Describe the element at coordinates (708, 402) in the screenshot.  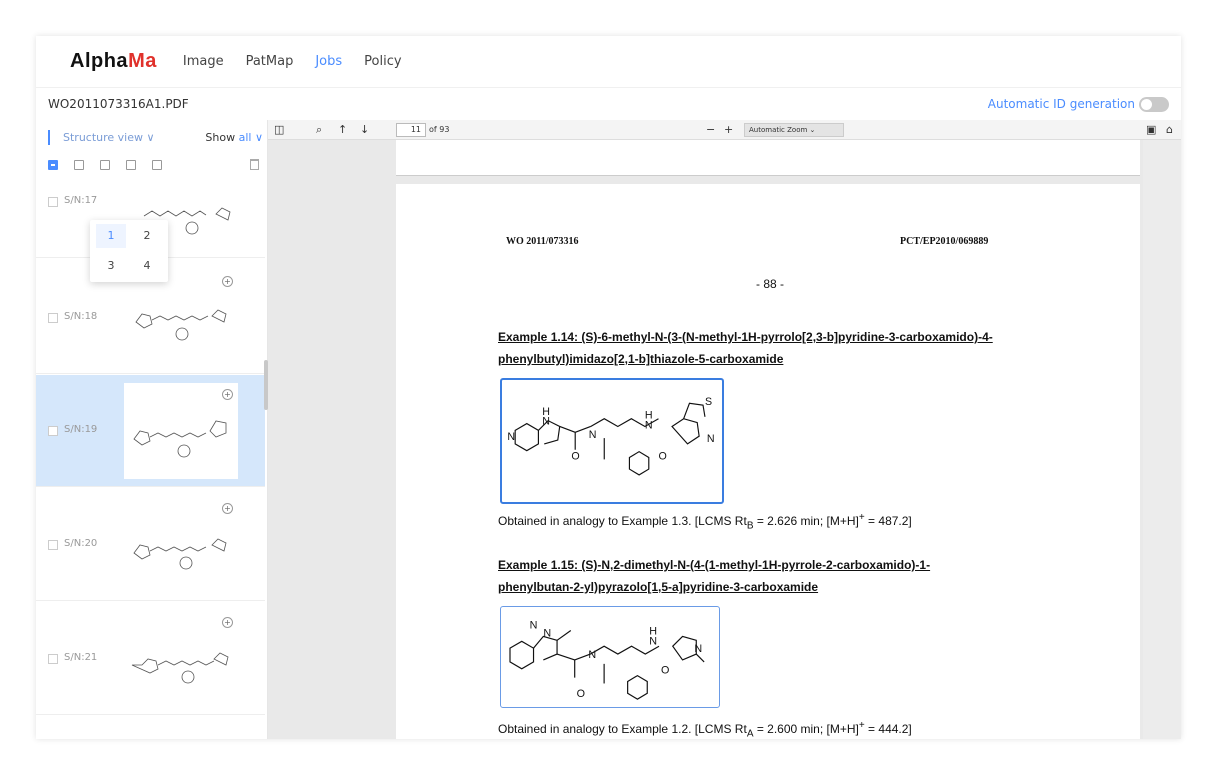
I see `svg-text: S` at that location.